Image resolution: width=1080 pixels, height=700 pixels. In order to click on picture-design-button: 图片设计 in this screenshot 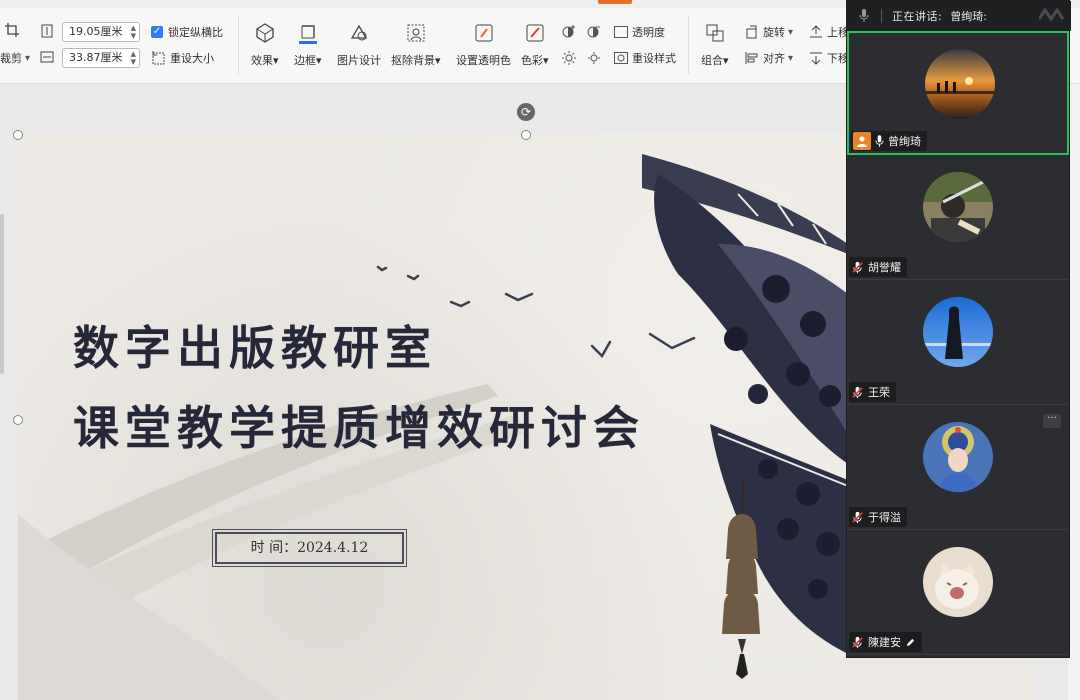, I will do `click(359, 45)`.